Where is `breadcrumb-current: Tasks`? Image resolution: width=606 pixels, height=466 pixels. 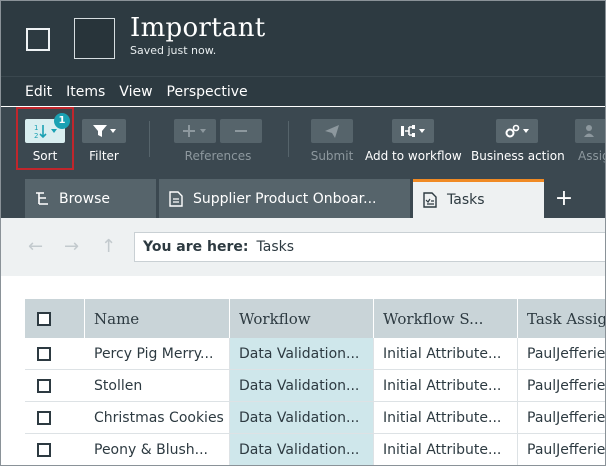
breadcrumb-current: Tasks is located at coordinates (276, 247).